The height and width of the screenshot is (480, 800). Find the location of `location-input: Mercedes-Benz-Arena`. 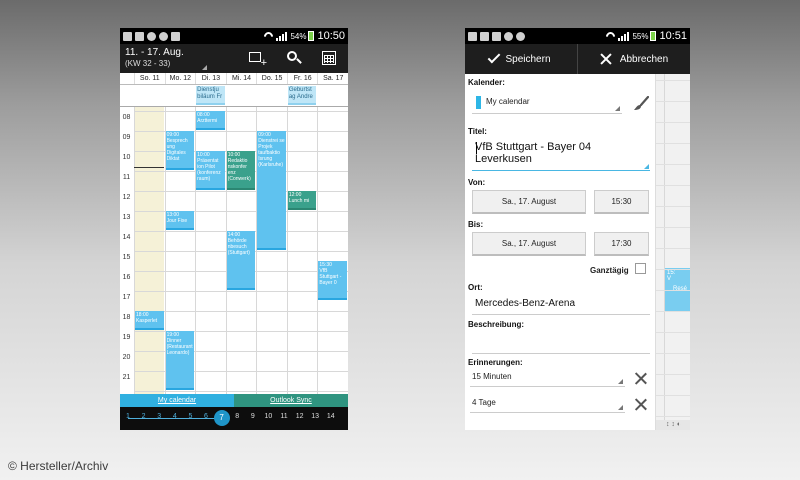

location-input: Mercedes-Benz-Arena is located at coordinates (561, 305).